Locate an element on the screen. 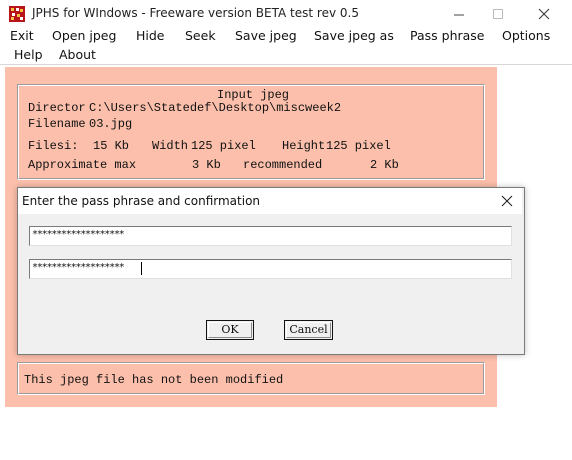  filesize-value: 15 Kb is located at coordinates (111, 146).